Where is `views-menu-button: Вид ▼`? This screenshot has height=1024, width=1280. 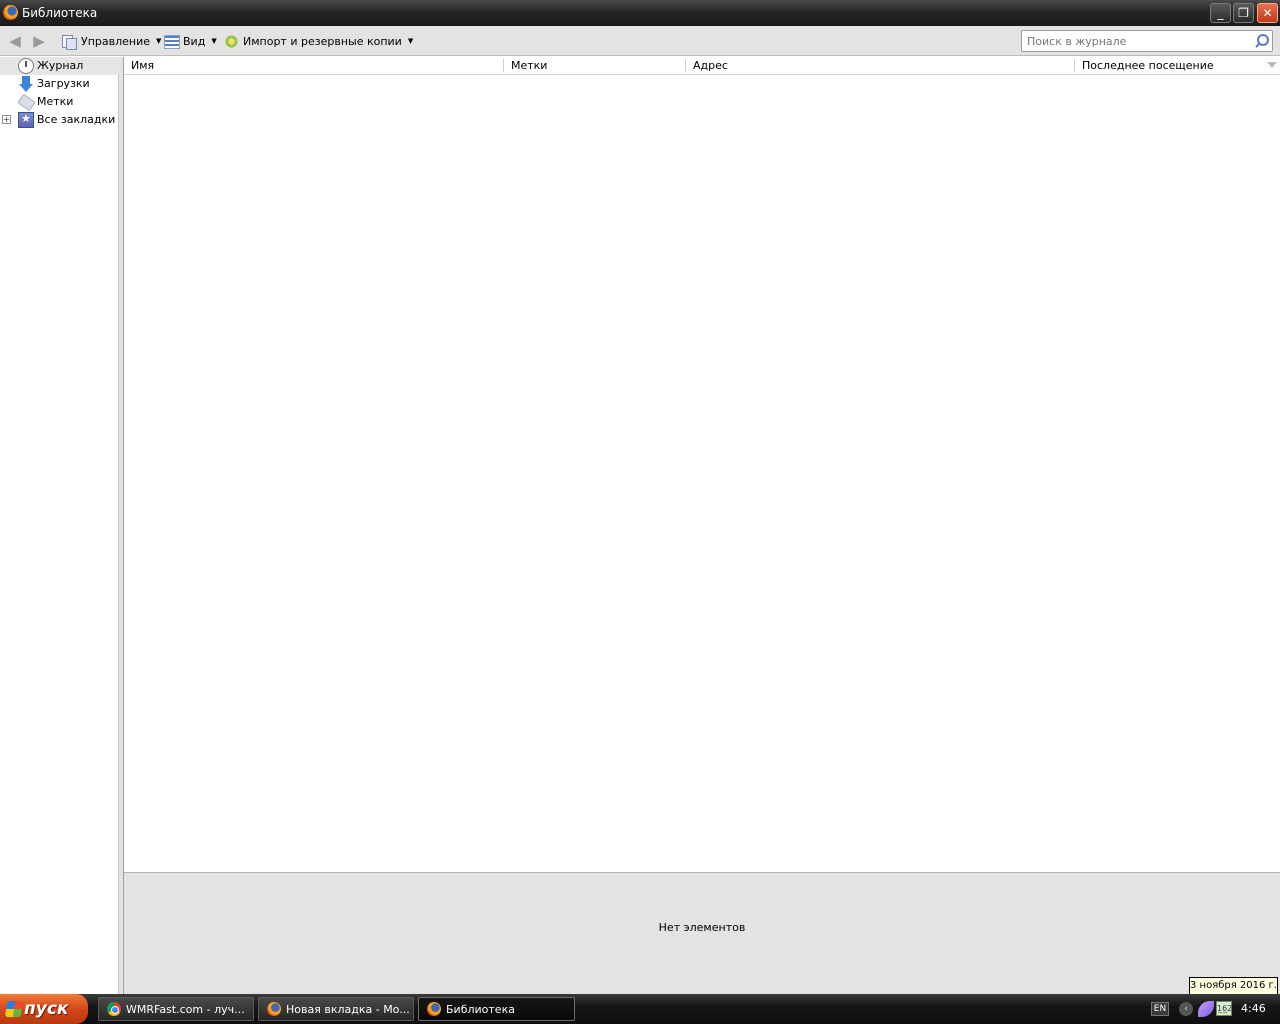
views-menu-button: Вид ▼ is located at coordinates (190, 41).